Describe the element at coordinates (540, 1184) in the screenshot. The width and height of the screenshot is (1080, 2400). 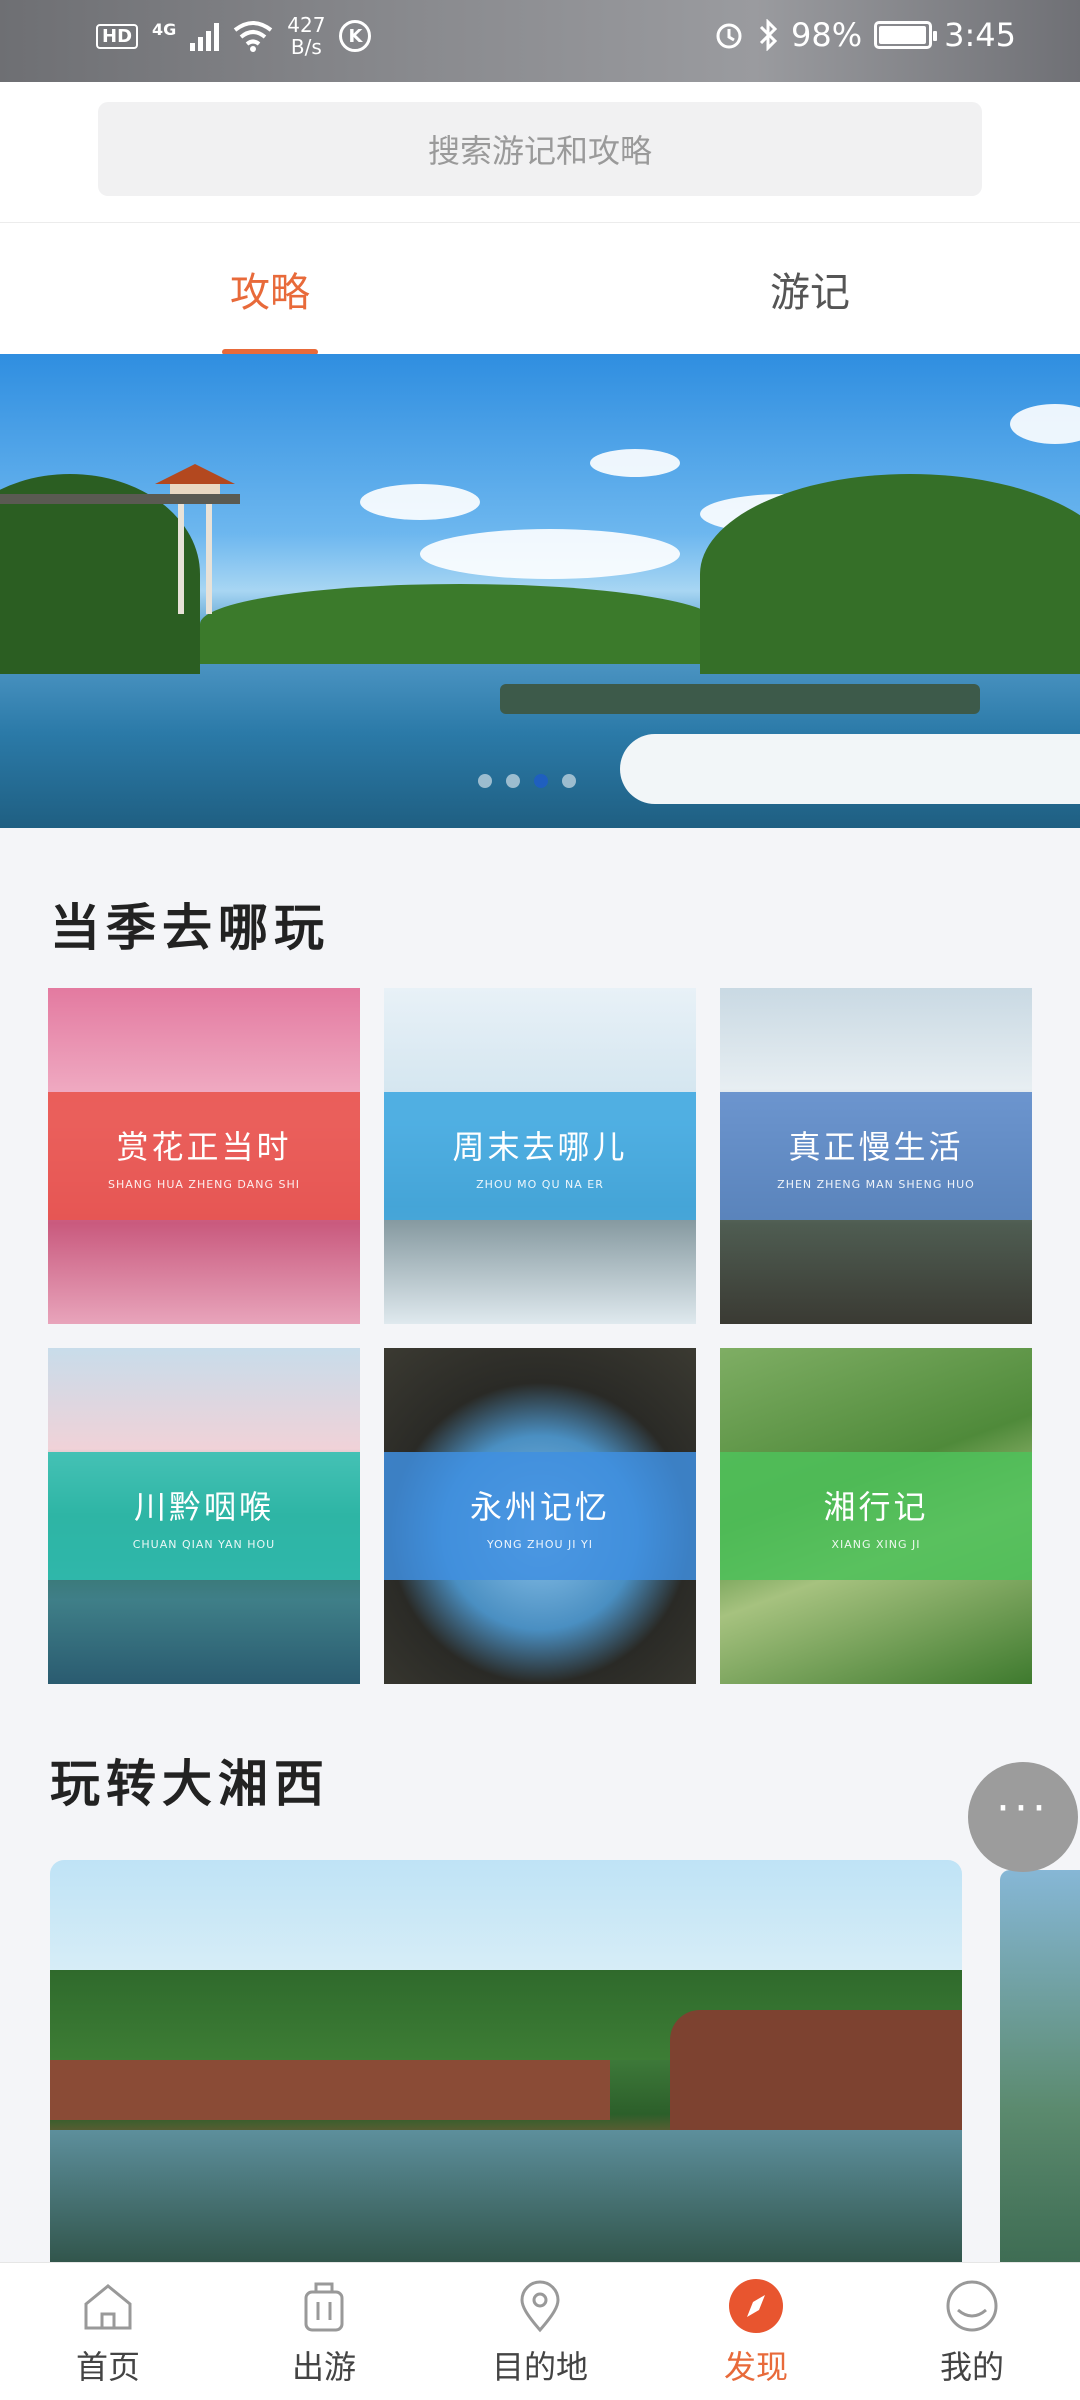
I see `card-pinyin: ZHOU MO QU NA ER` at that location.